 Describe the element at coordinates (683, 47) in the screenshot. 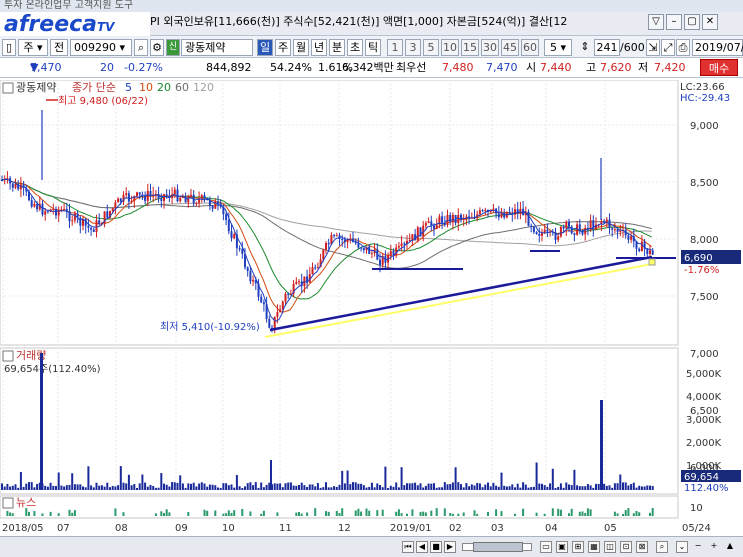

I see `print-icon: ⎙` at that location.